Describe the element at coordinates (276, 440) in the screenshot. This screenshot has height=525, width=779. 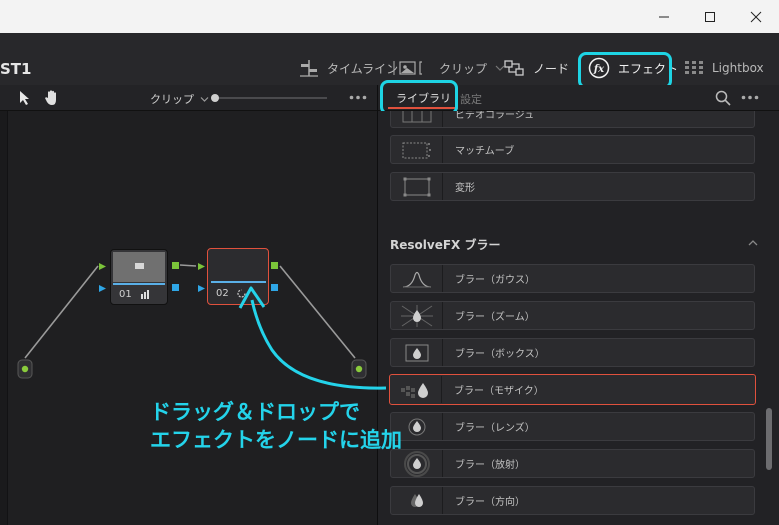
I see `annotation-line-2: エフェクトをノードに追加` at that location.